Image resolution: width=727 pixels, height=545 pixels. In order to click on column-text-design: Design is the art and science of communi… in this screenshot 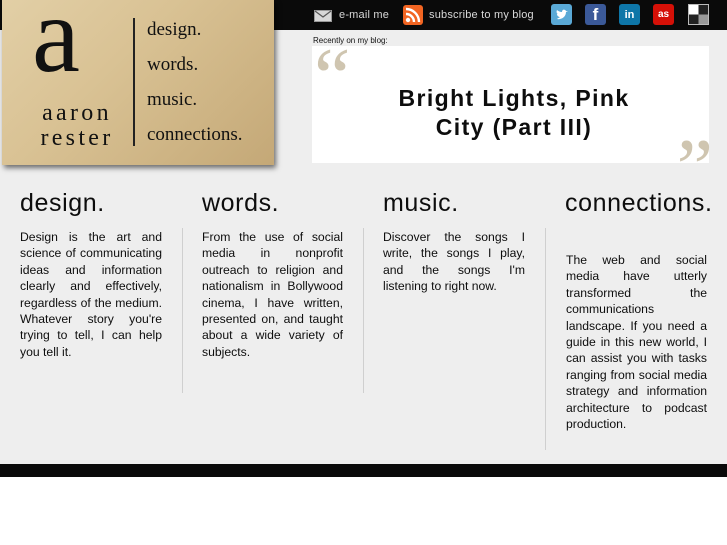, I will do `click(91, 294)`.